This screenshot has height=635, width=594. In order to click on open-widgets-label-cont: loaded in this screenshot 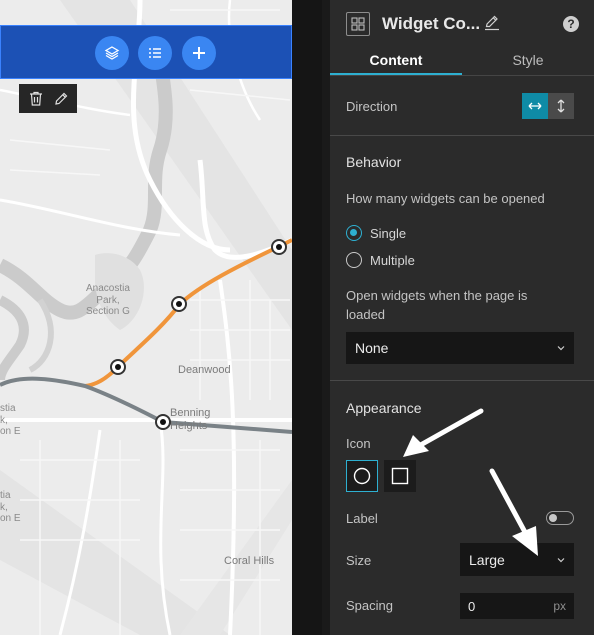, I will do `click(366, 314)`.